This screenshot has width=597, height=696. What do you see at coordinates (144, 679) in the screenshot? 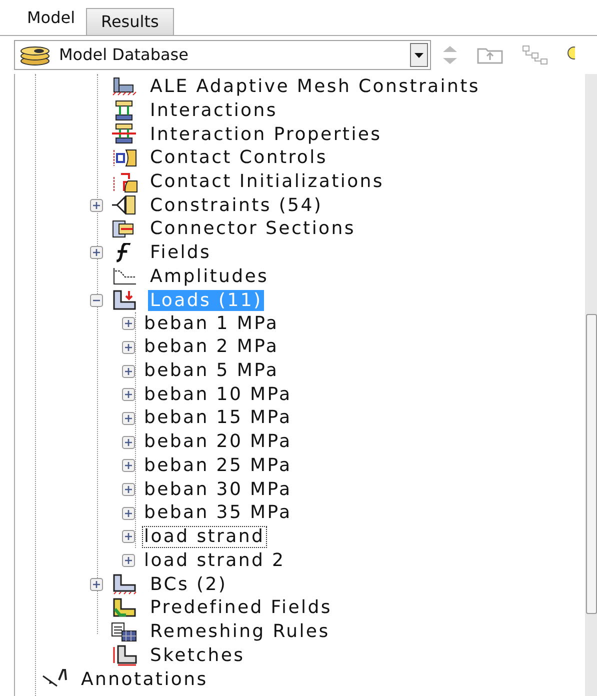
I see `tree-item: Annotations` at bounding box center [144, 679].